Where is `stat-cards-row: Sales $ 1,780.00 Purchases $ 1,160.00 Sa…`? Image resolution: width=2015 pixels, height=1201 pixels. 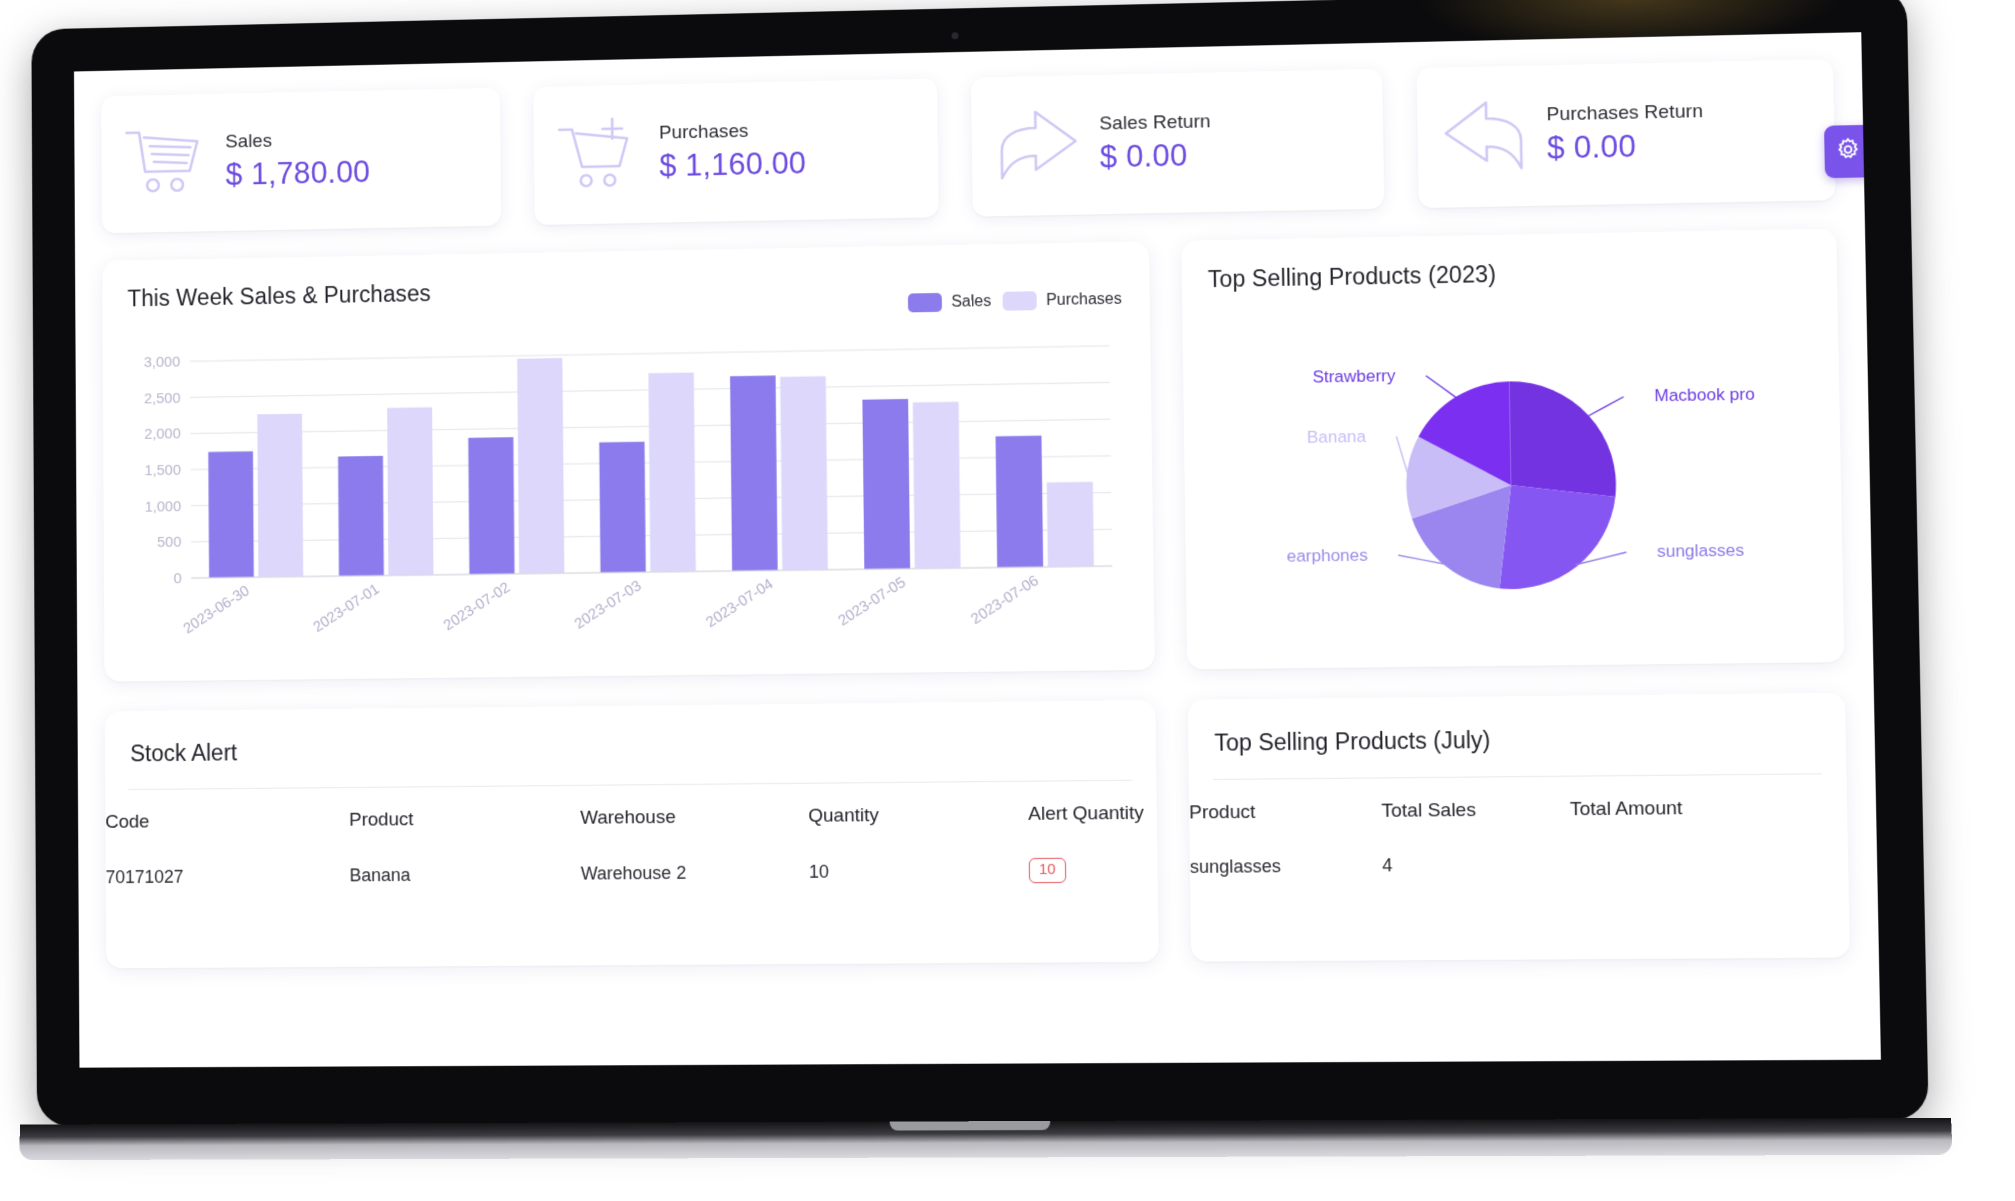 stat-cards-row: Sales $ 1,780.00 Purchases $ 1,160.00 Sa… is located at coordinates (968, 146).